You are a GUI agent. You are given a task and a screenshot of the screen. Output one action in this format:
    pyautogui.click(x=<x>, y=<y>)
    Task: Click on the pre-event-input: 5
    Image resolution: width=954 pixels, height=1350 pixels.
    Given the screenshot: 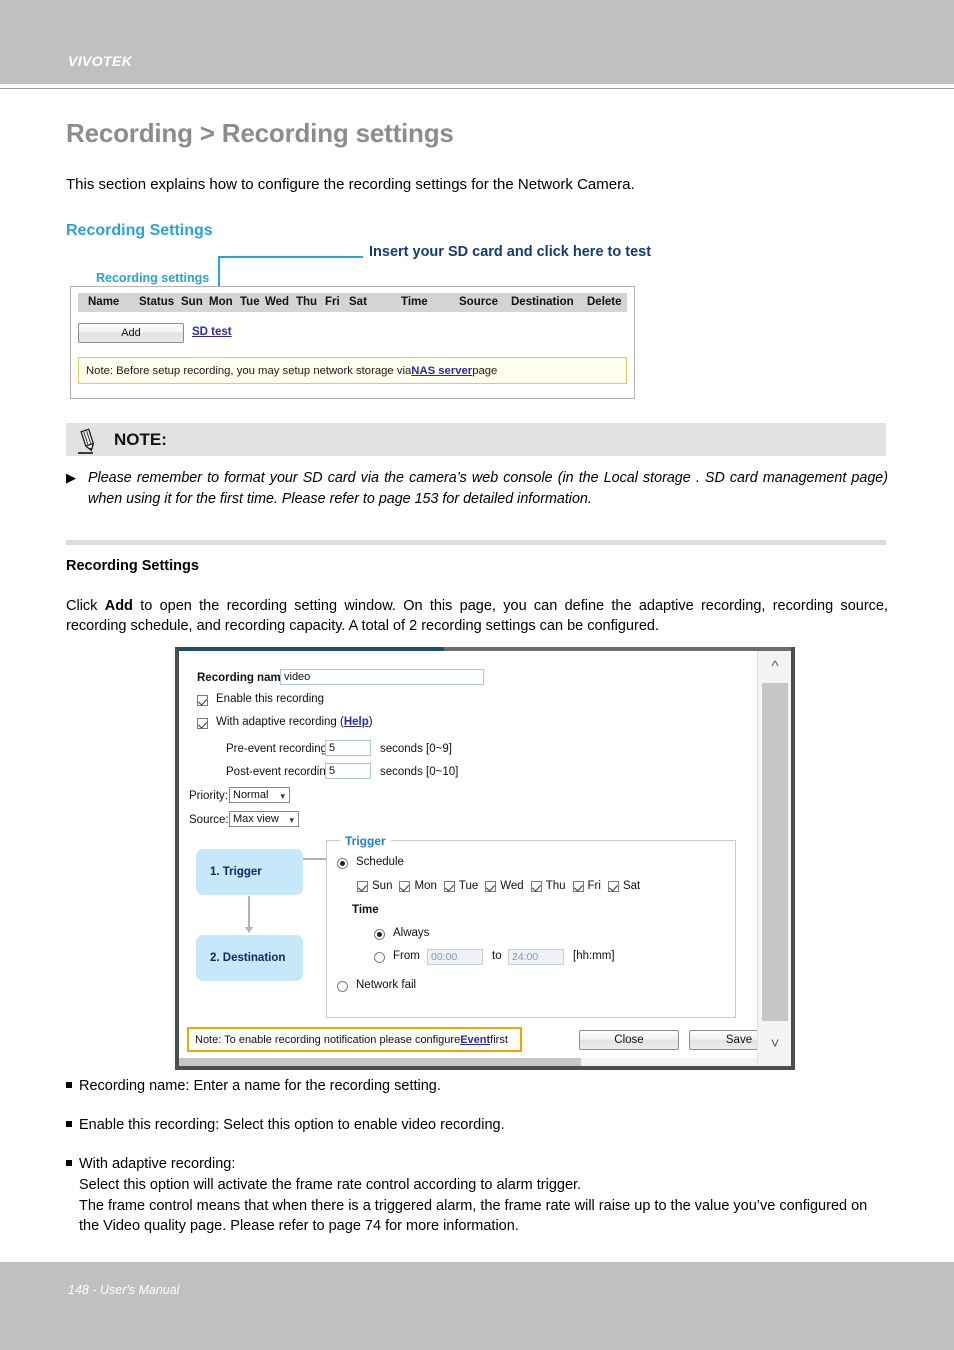 What is the action you would take?
    pyautogui.click(x=348, y=748)
    